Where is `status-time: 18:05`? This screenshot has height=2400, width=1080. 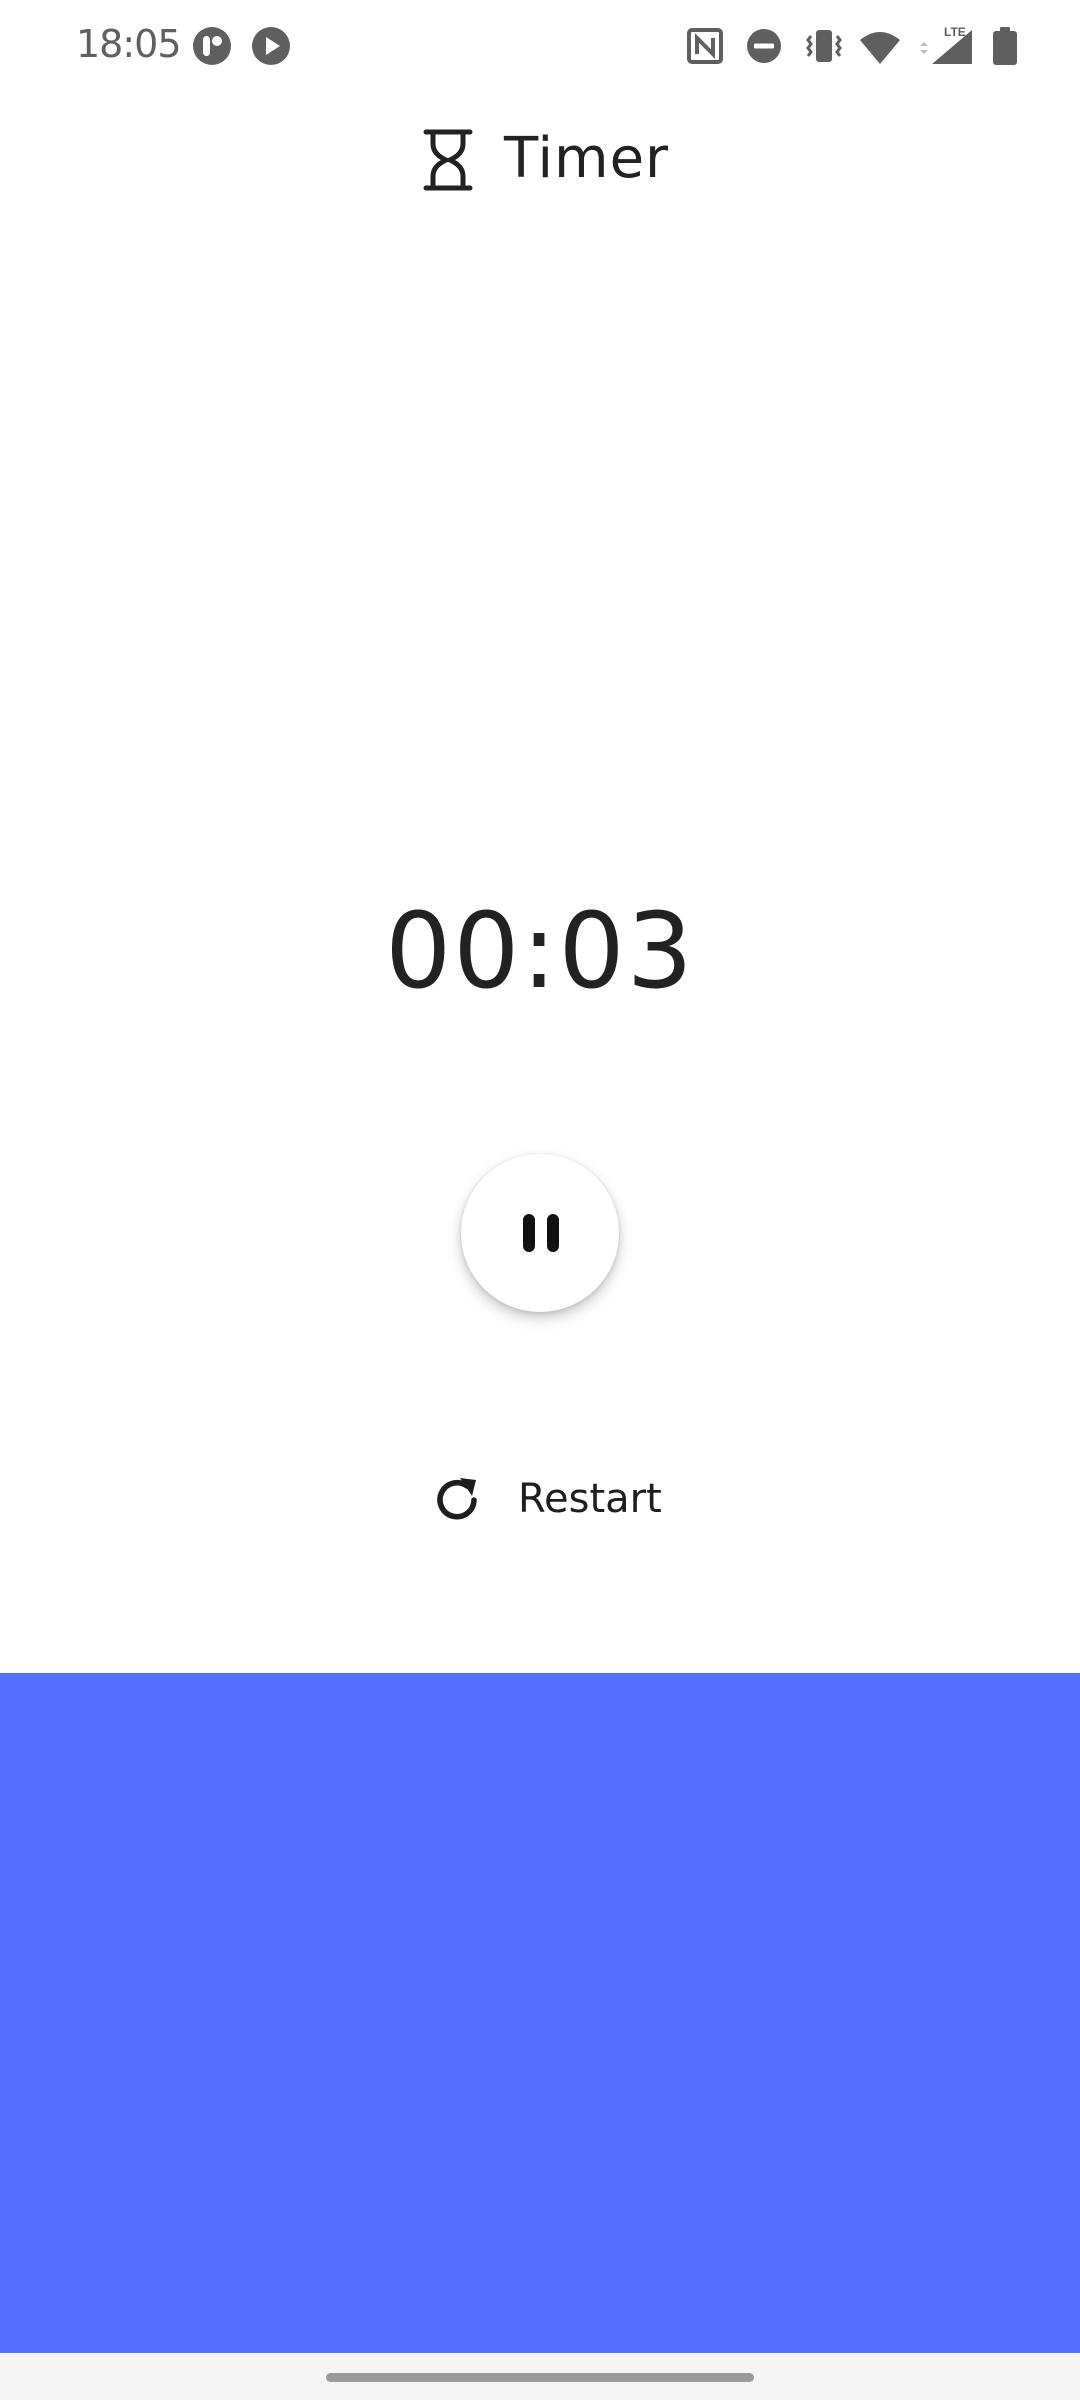 status-time: 18:05 is located at coordinates (129, 44).